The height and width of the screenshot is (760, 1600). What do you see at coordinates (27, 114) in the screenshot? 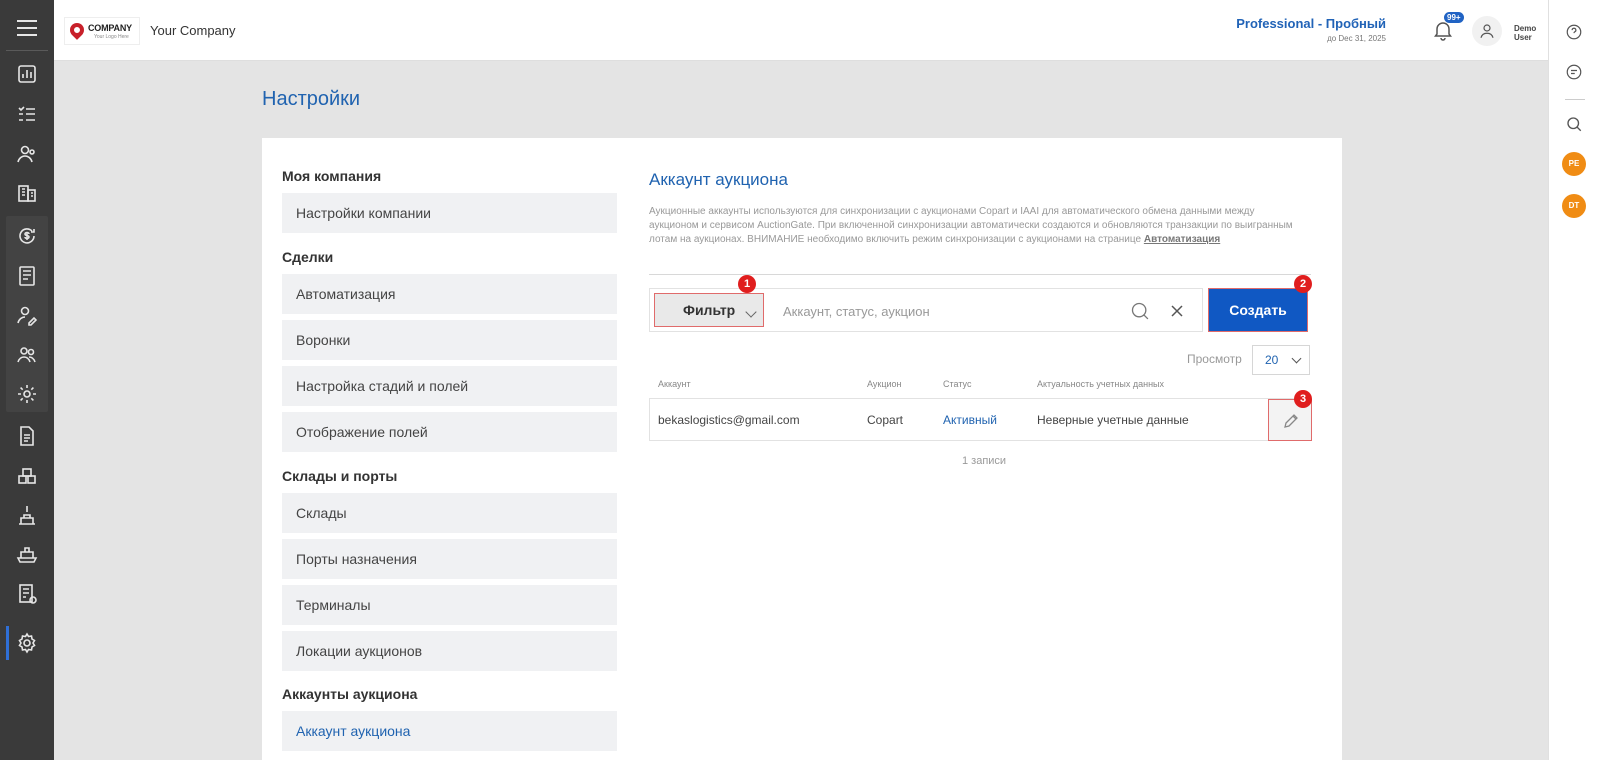
I see `checklist-icon` at bounding box center [27, 114].